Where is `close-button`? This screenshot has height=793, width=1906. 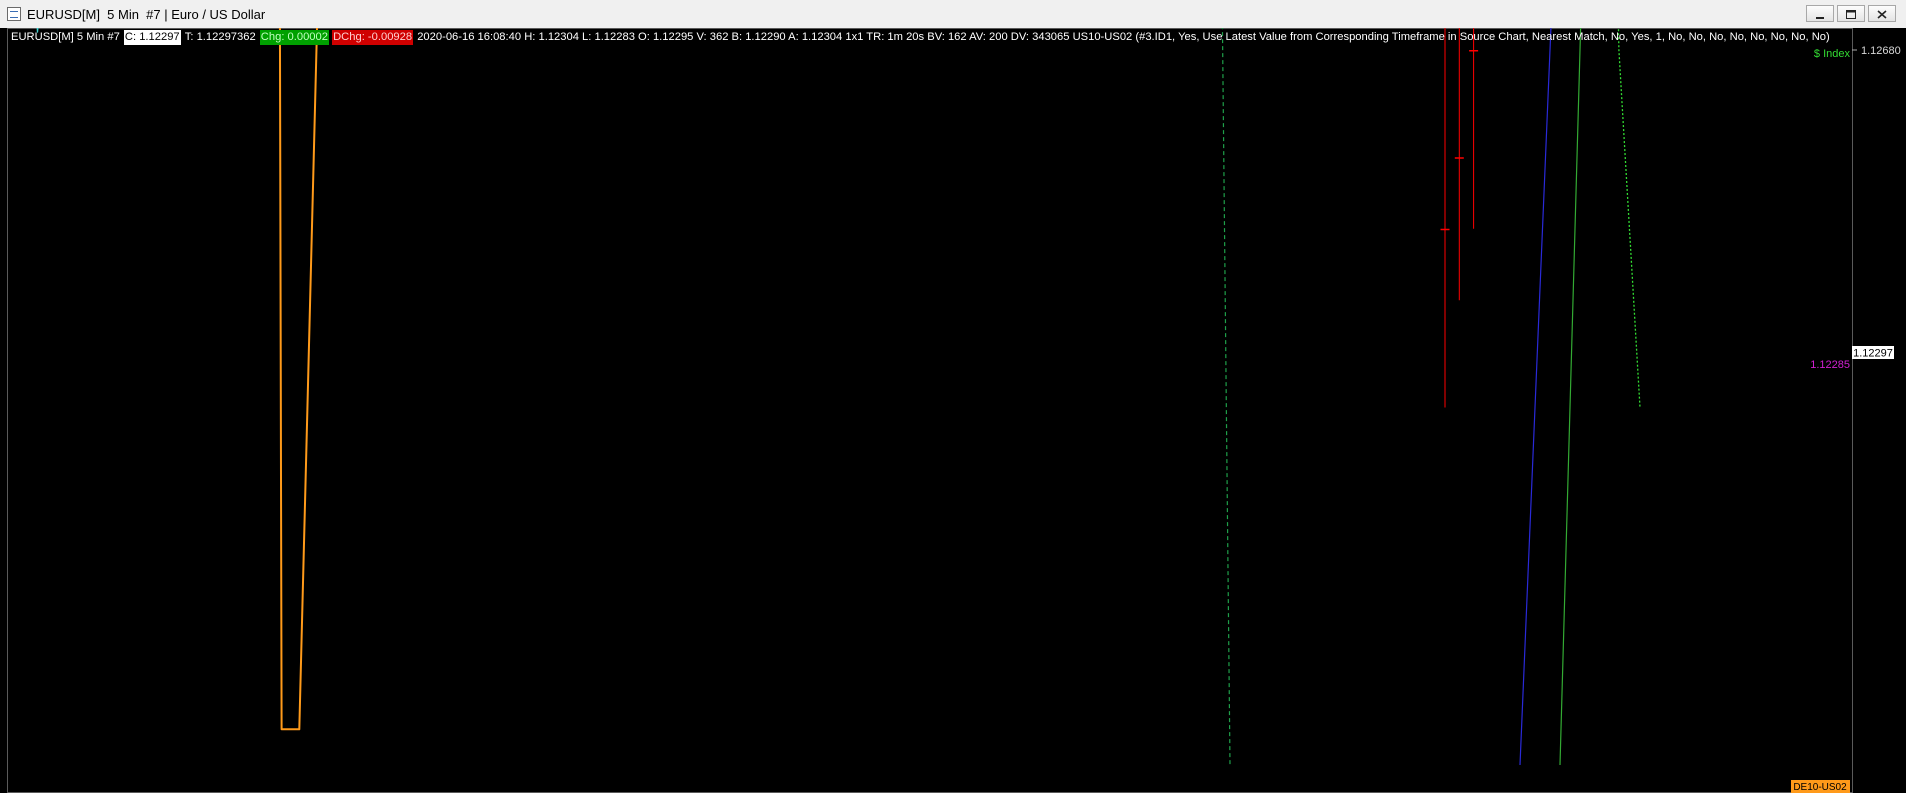 close-button is located at coordinates (1882, 13).